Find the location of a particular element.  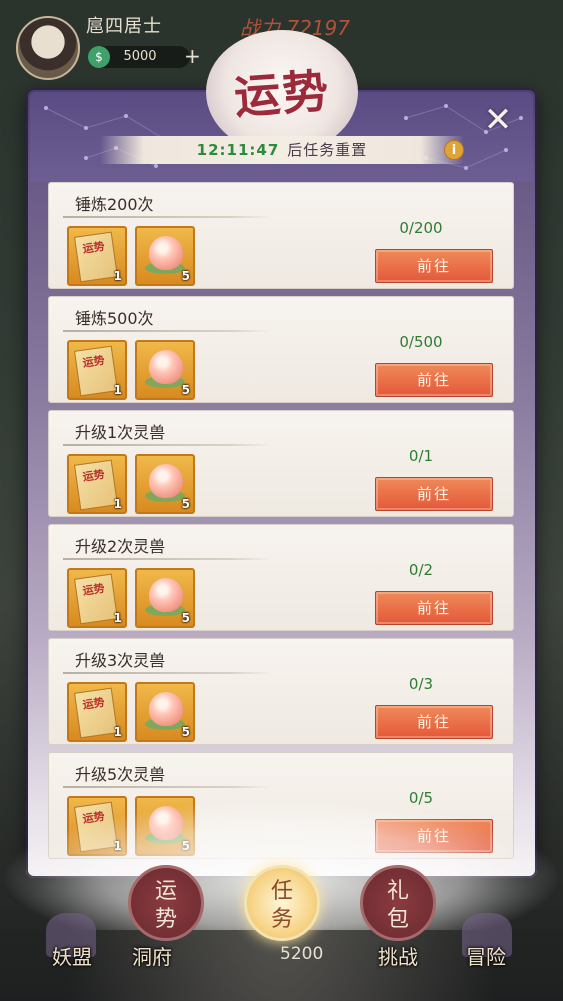

tab-gift-pack: 礼 包 is located at coordinates (398, 903).